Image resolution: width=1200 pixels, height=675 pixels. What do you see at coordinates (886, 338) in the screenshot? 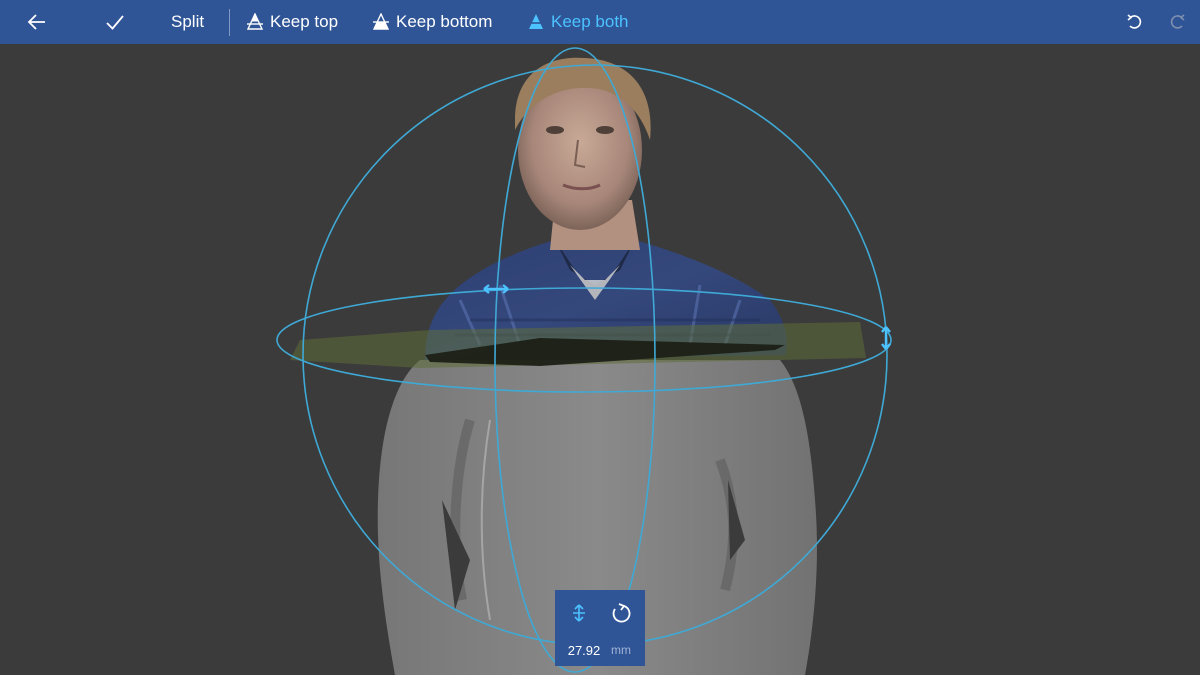
I see `vertical-move-handle` at bounding box center [886, 338].